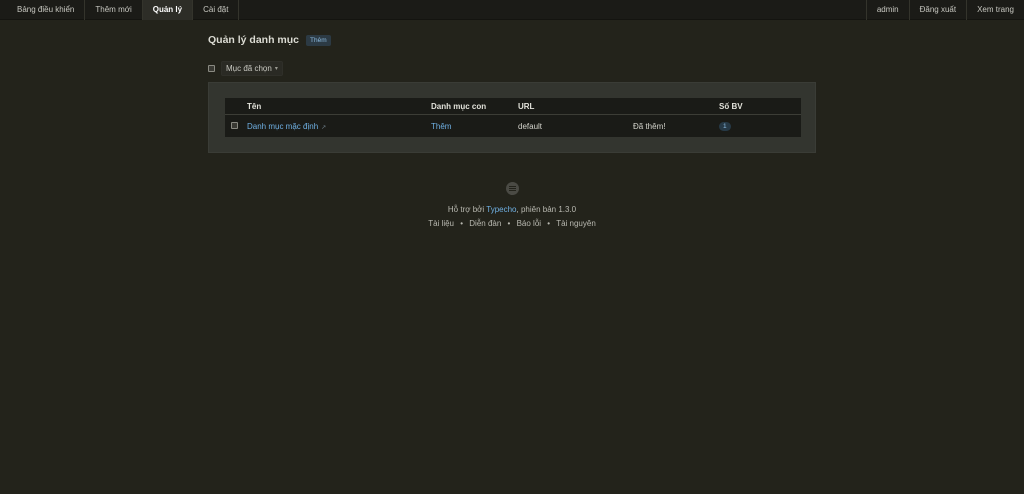 The width and height of the screenshot is (1024, 494). Describe the element at coordinates (254, 40) in the screenshot. I see `page-title: Quản lý danh mục` at that location.